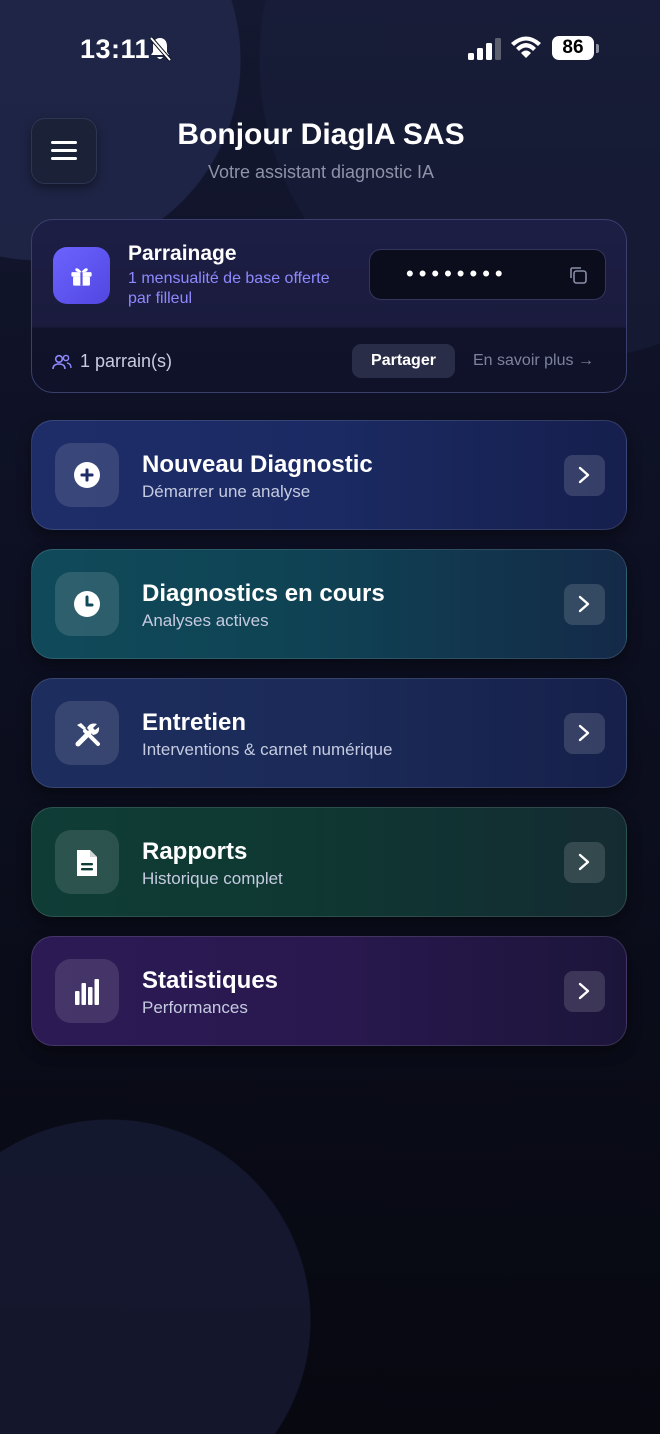  I want to click on tools-icon, so click(87, 733).